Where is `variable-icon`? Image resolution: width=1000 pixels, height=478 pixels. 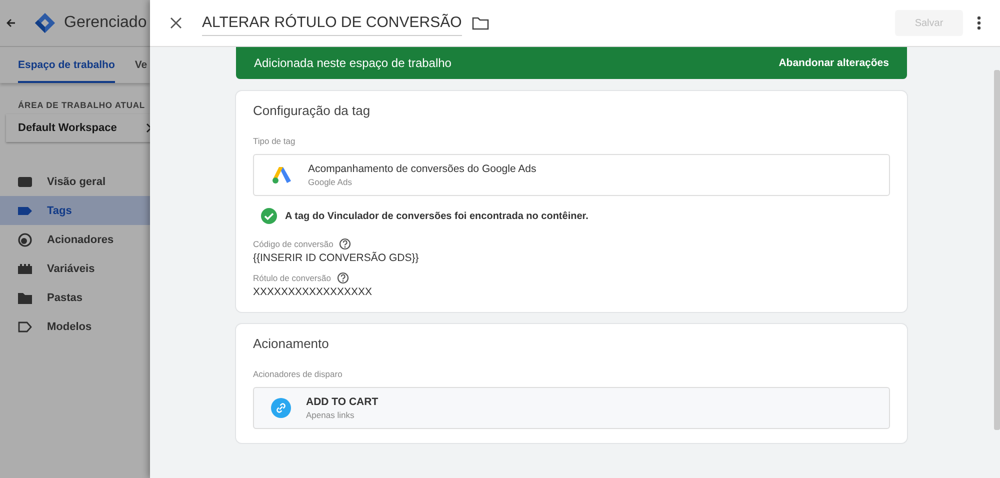
variable-icon is located at coordinates (25, 269).